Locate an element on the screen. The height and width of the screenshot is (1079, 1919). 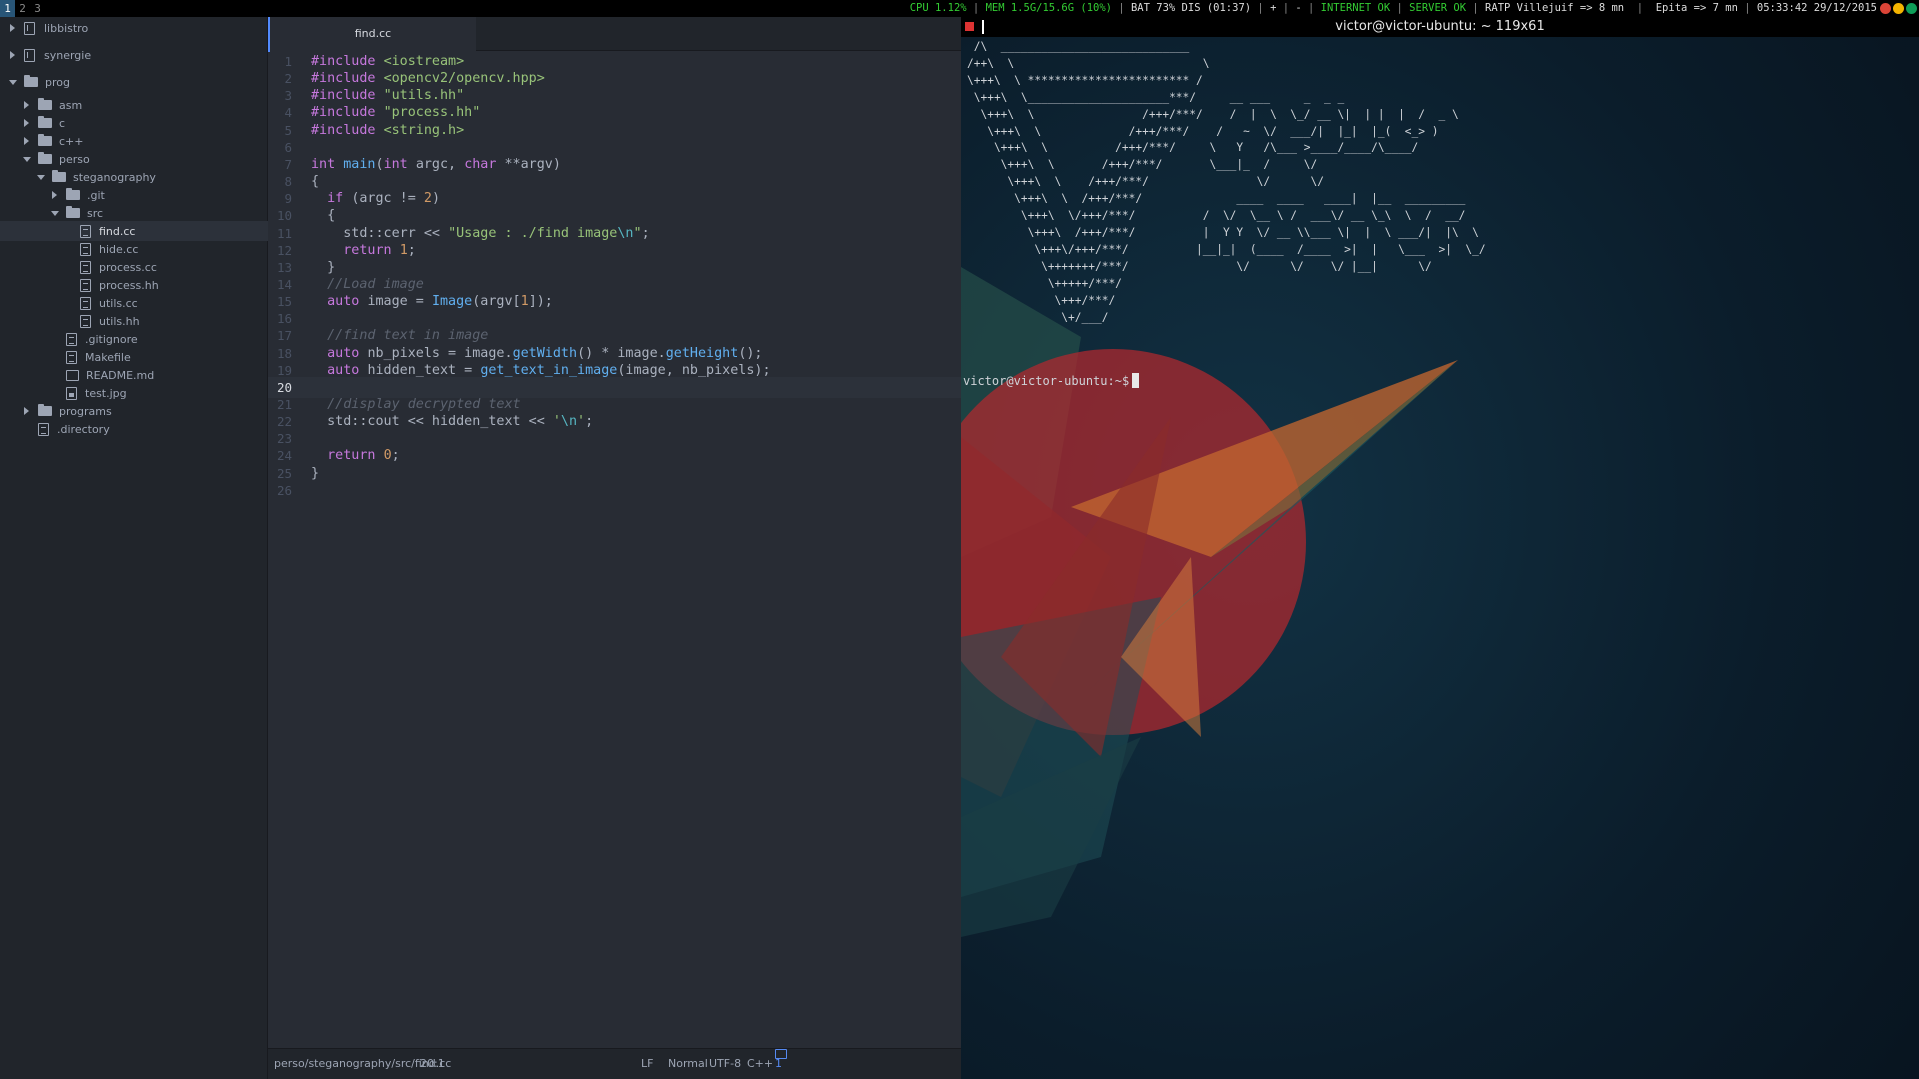
internet-status: INTERNET OK is located at coordinates (1355, 8).